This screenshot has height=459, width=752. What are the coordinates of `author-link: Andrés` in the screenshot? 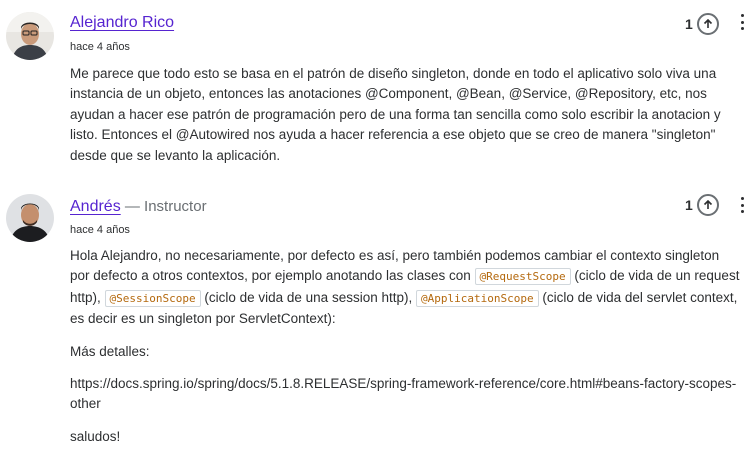 It's located at (95, 206).